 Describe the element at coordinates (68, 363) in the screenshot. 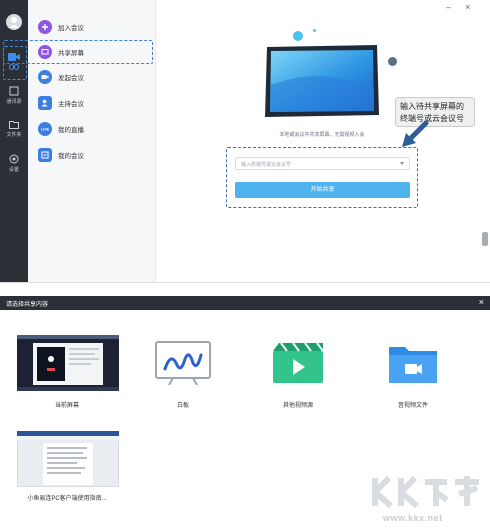

I see `desktop-screenshot-icon` at that location.